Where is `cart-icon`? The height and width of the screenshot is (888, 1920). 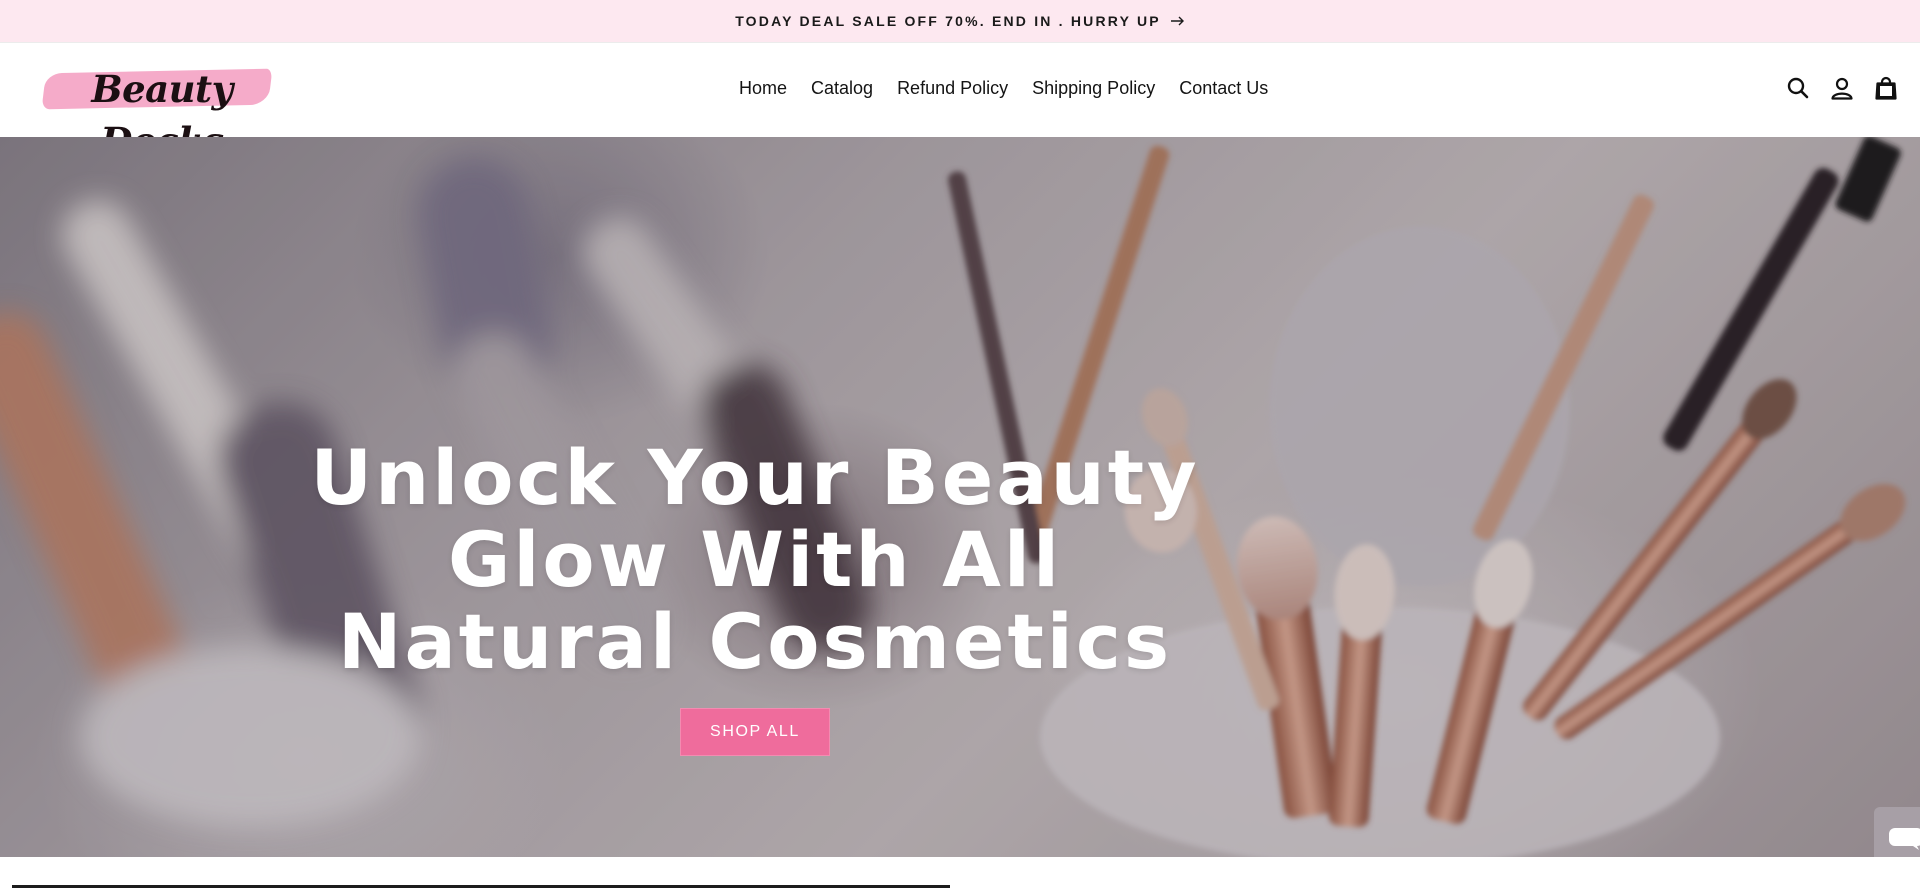
cart-icon is located at coordinates (1886, 88).